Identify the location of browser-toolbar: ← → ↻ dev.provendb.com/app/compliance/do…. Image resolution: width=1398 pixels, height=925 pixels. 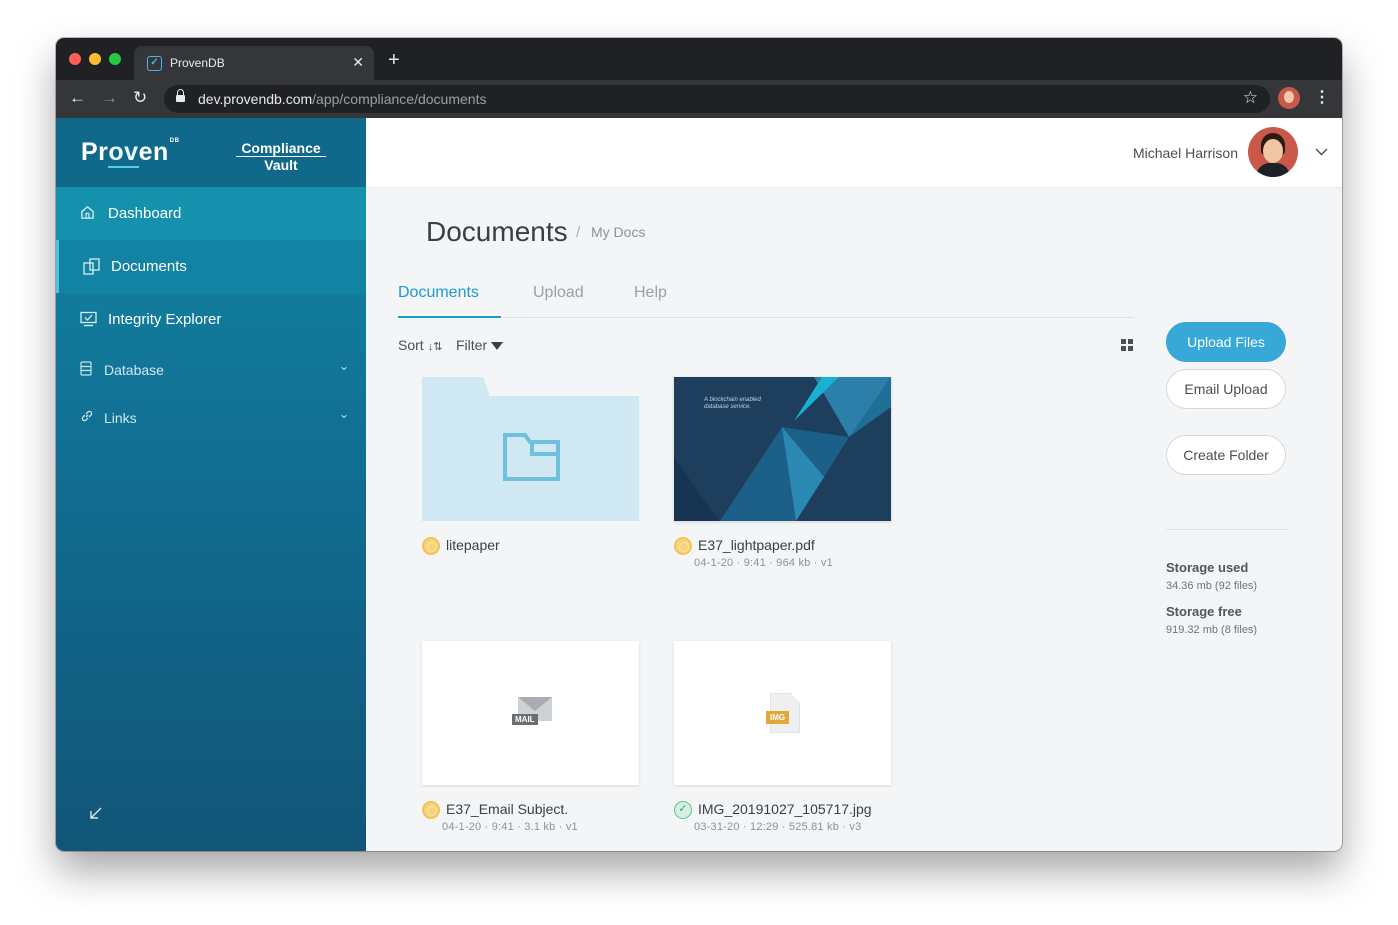
(699, 99).